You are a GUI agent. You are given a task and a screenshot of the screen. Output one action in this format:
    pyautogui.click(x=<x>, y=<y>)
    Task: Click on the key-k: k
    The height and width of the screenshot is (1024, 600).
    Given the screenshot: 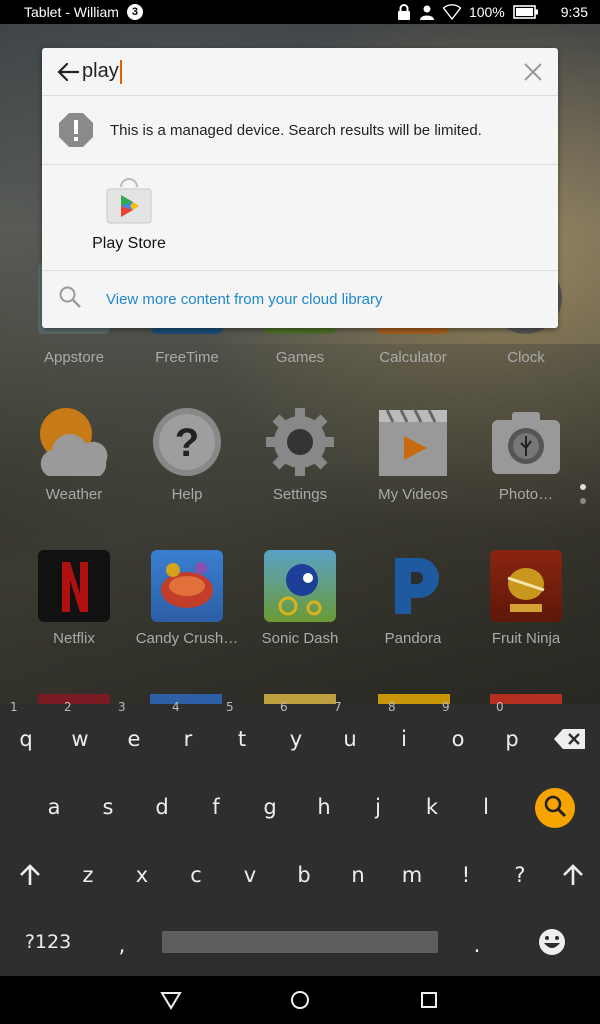 What is the action you would take?
    pyautogui.click(x=432, y=807)
    